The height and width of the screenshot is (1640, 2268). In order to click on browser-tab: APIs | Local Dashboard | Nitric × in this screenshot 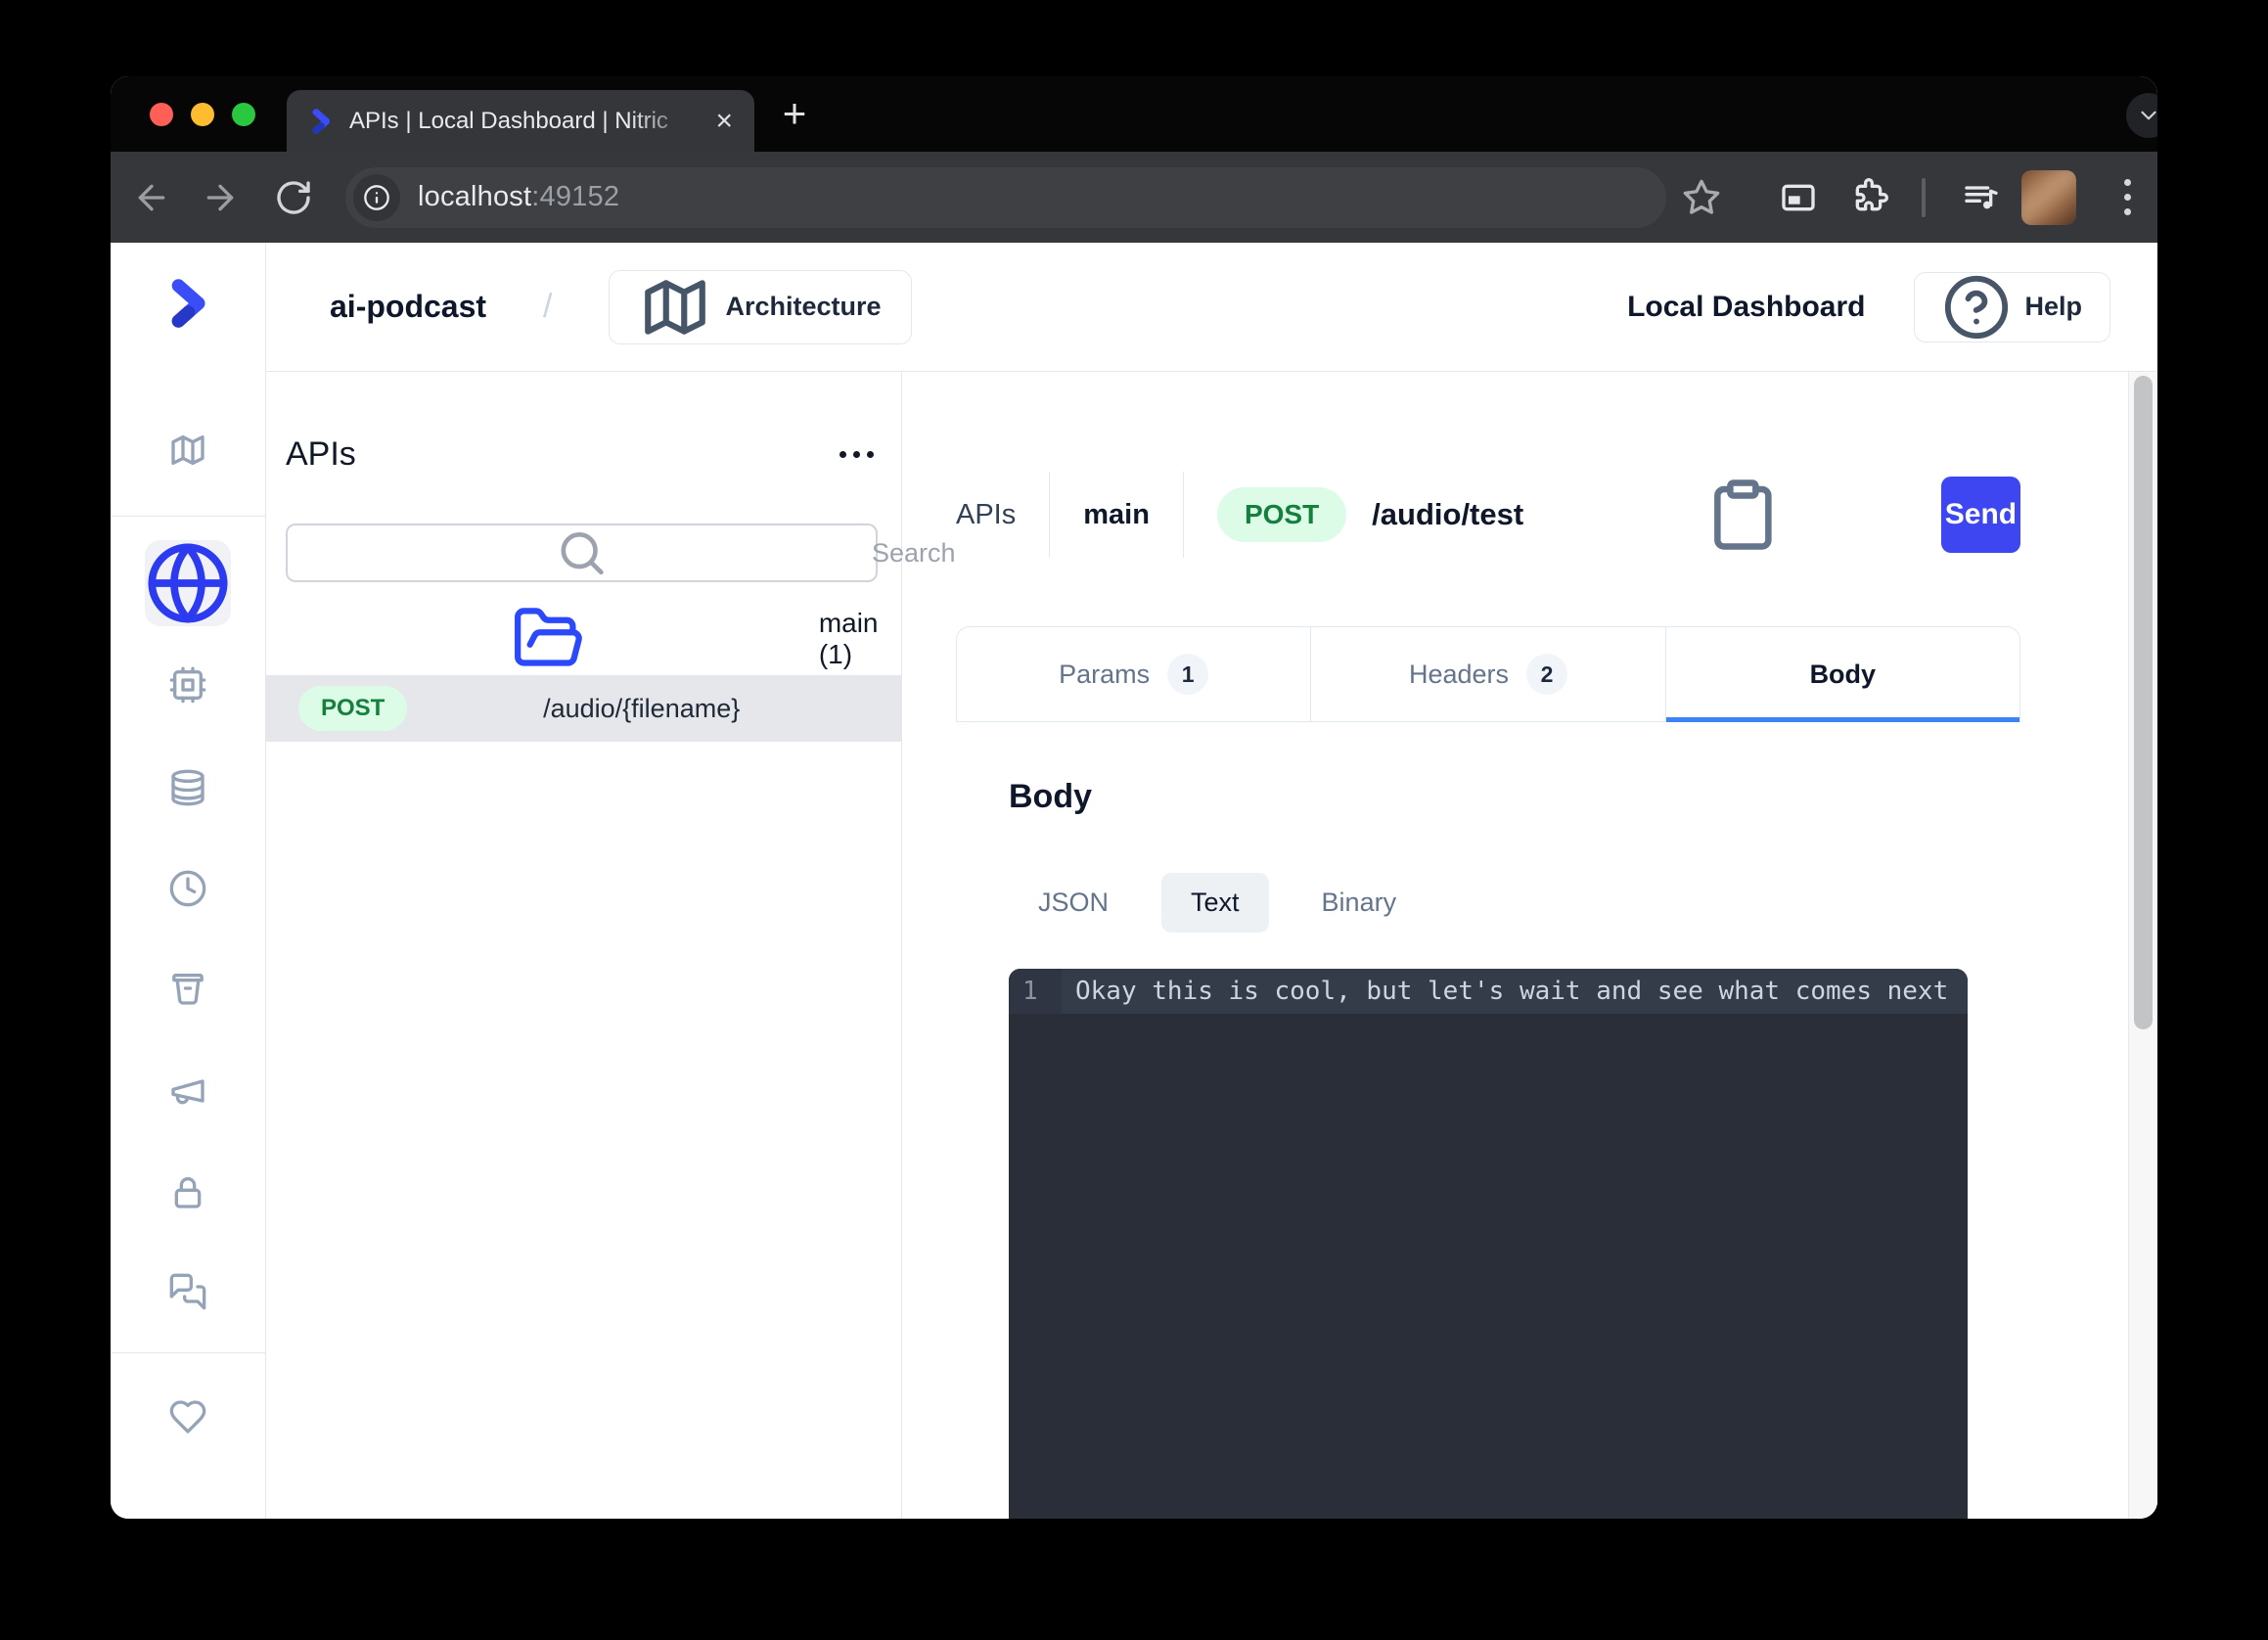, I will do `click(520, 121)`.